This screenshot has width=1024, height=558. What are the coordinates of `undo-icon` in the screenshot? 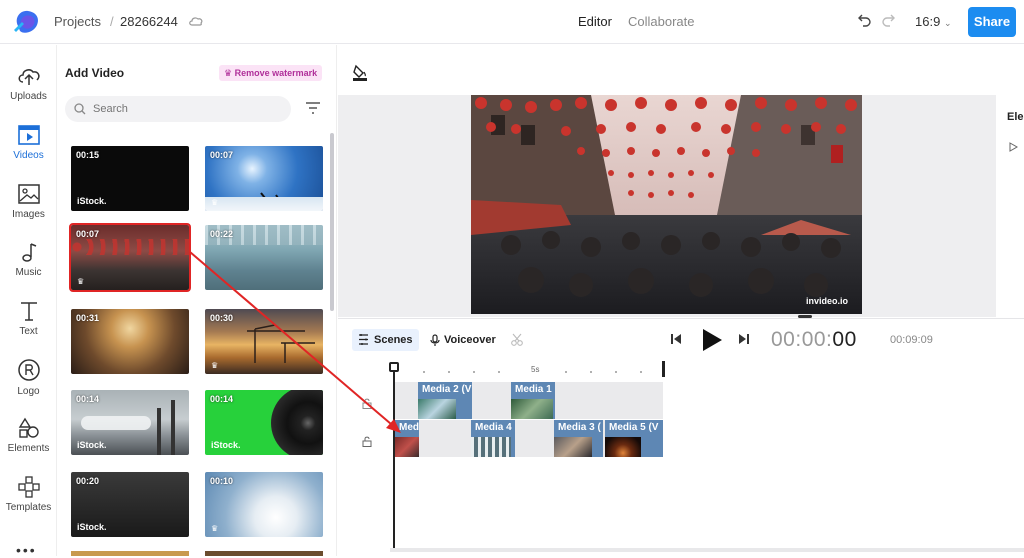 It's located at (864, 21).